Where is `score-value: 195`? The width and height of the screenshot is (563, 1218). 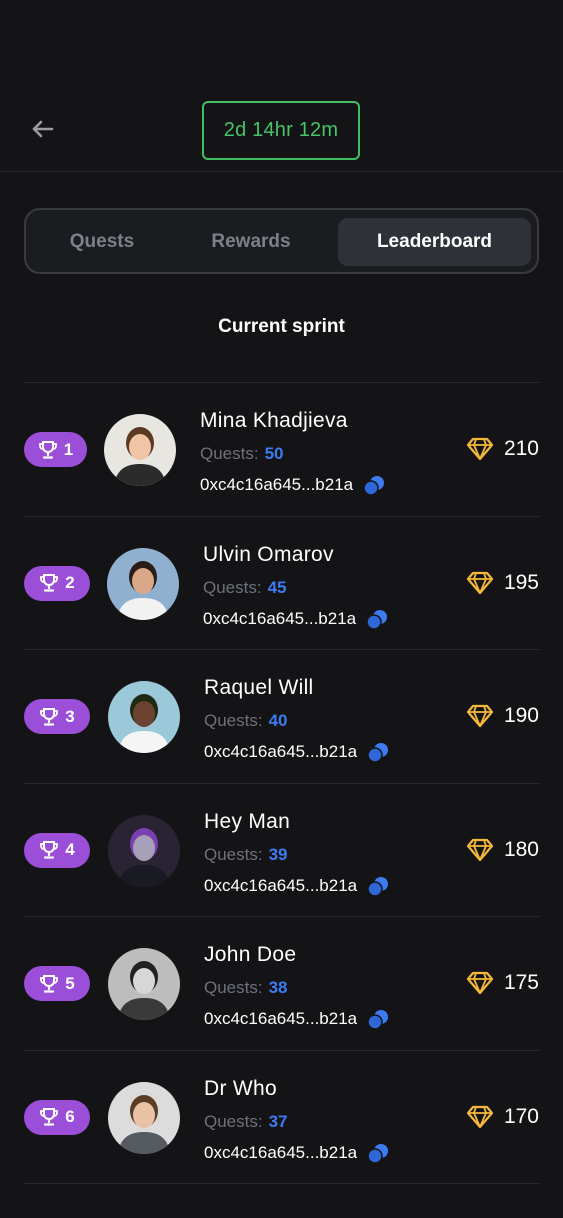
score-value: 195 is located at coordinates (521, 582).